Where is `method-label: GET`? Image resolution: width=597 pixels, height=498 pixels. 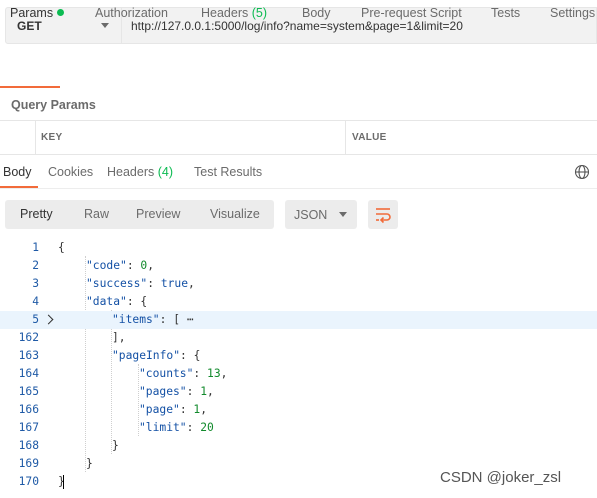
method-label: GET is located at coordinates (29, 25).